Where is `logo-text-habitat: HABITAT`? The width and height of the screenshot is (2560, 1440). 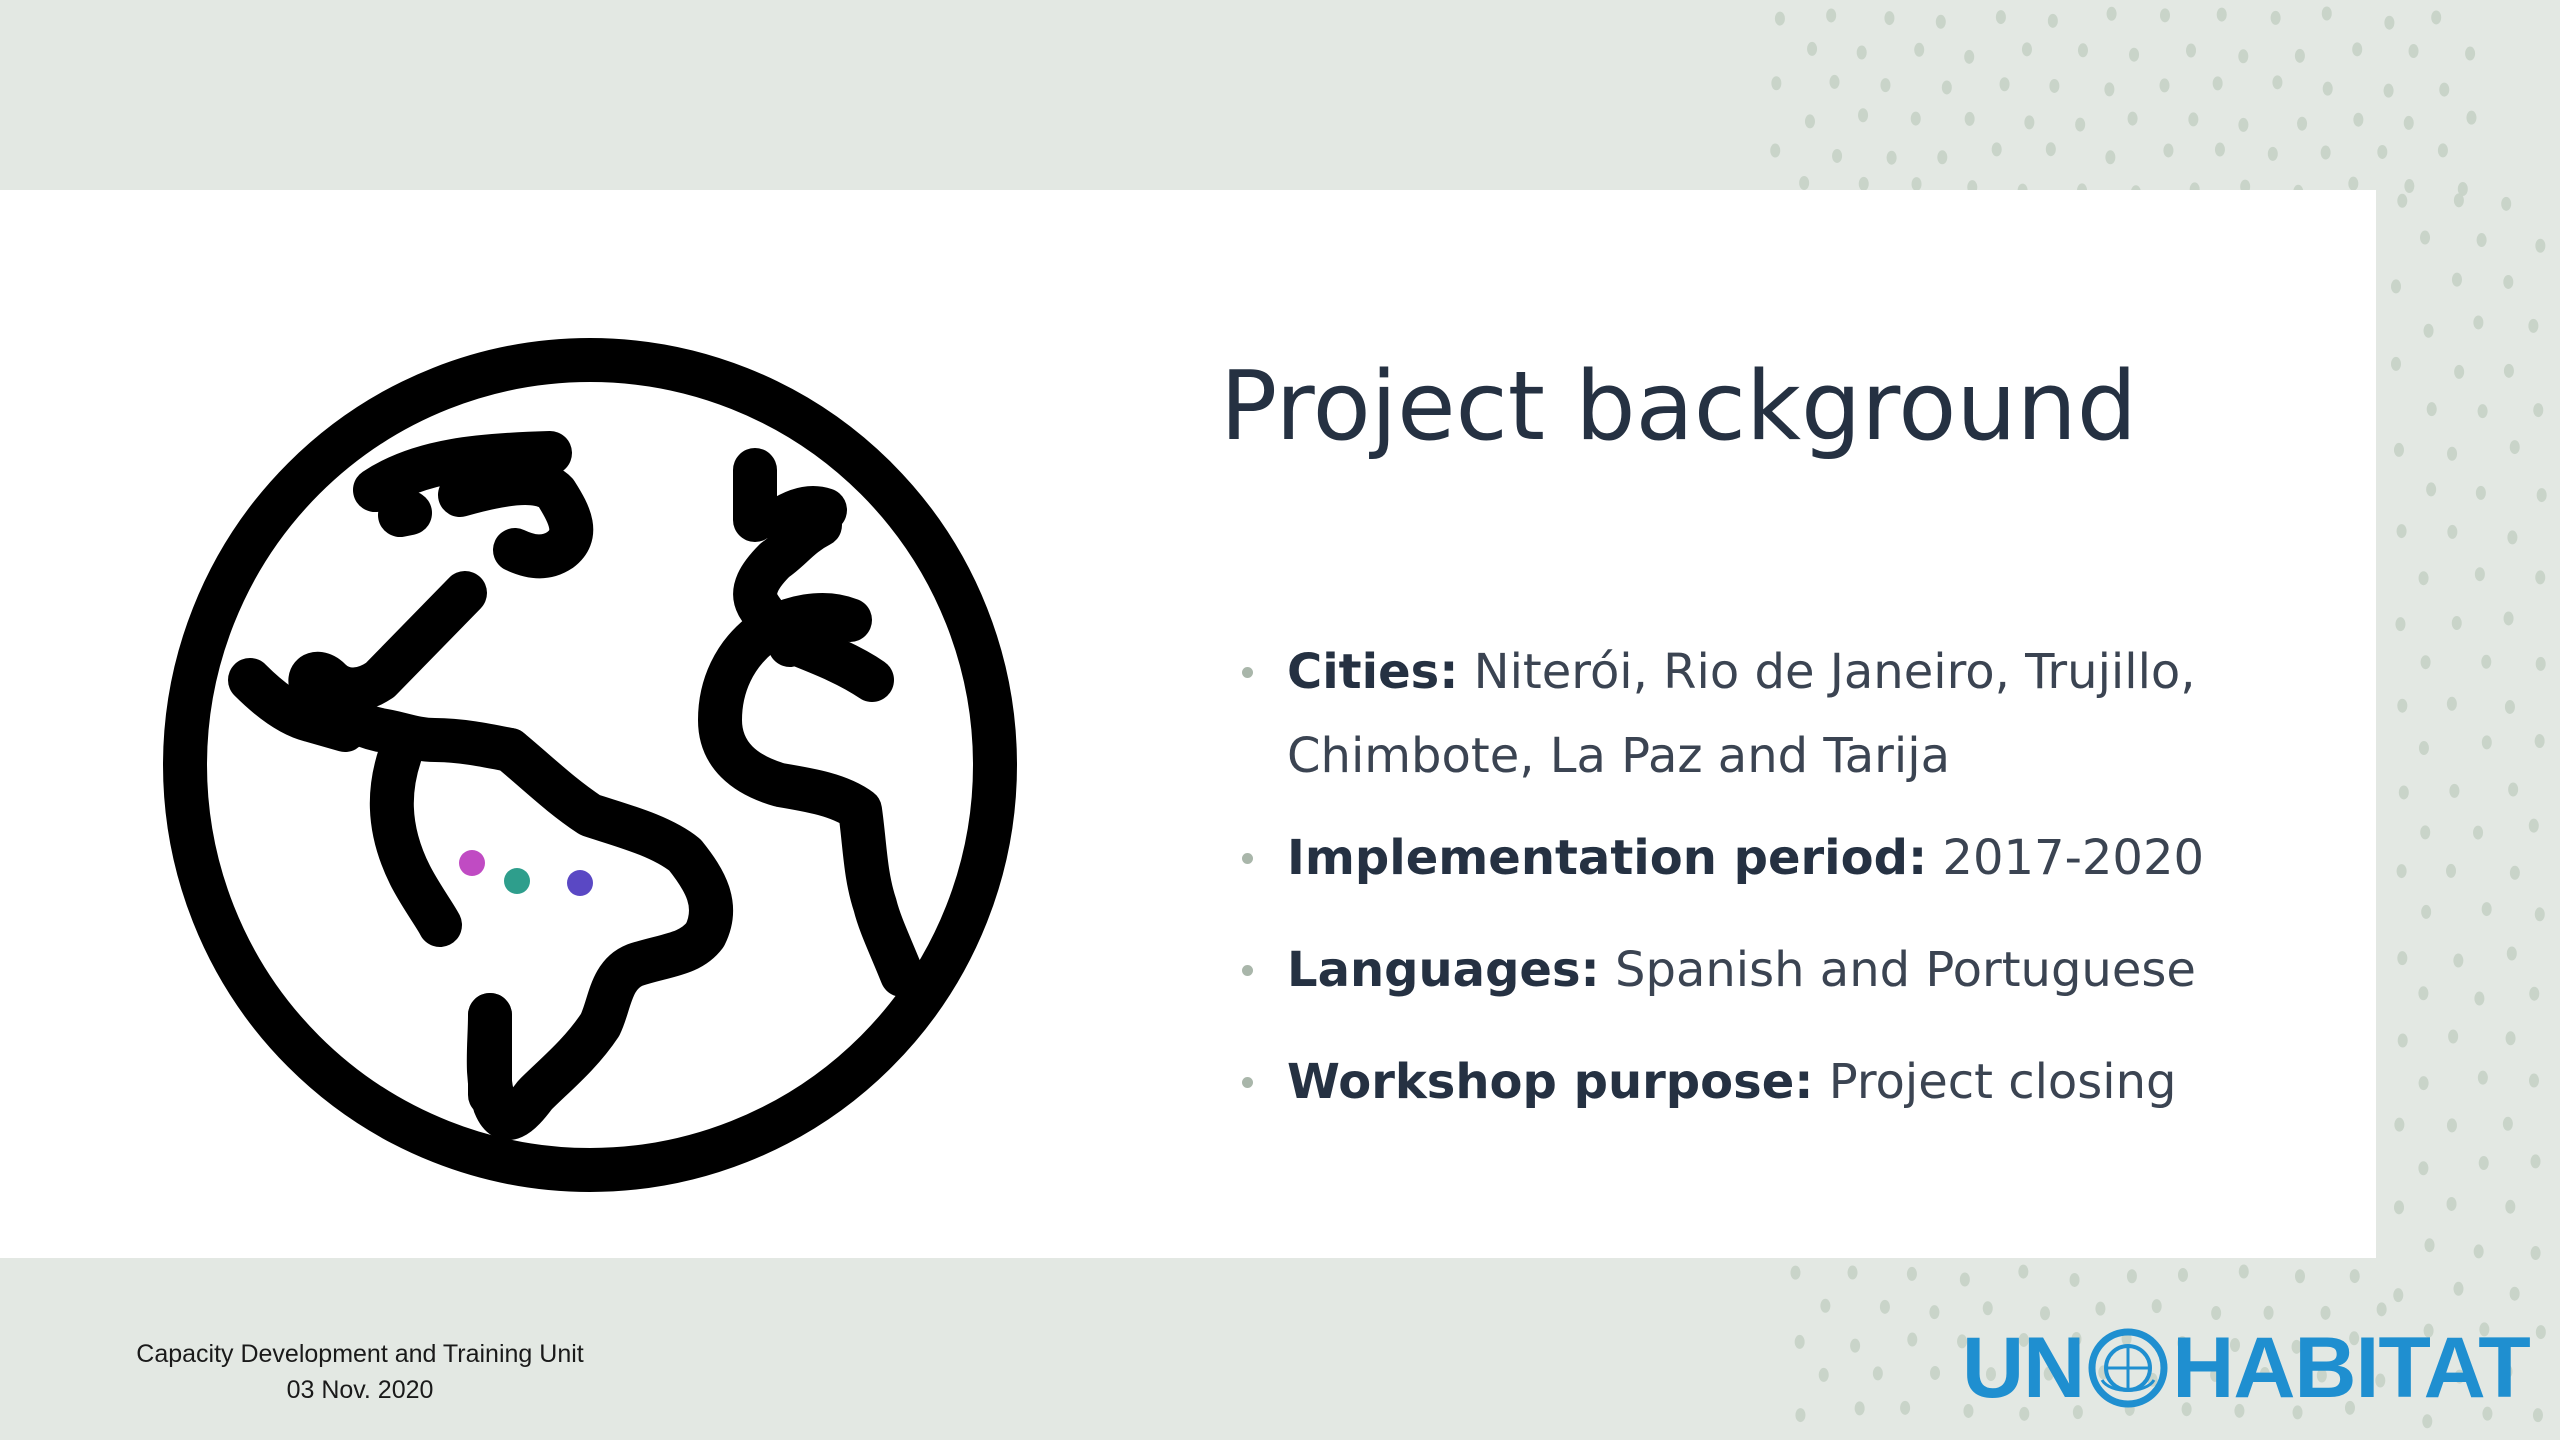 logo-text-habitat: HABITAT is located at coordinates (2351, 1367).